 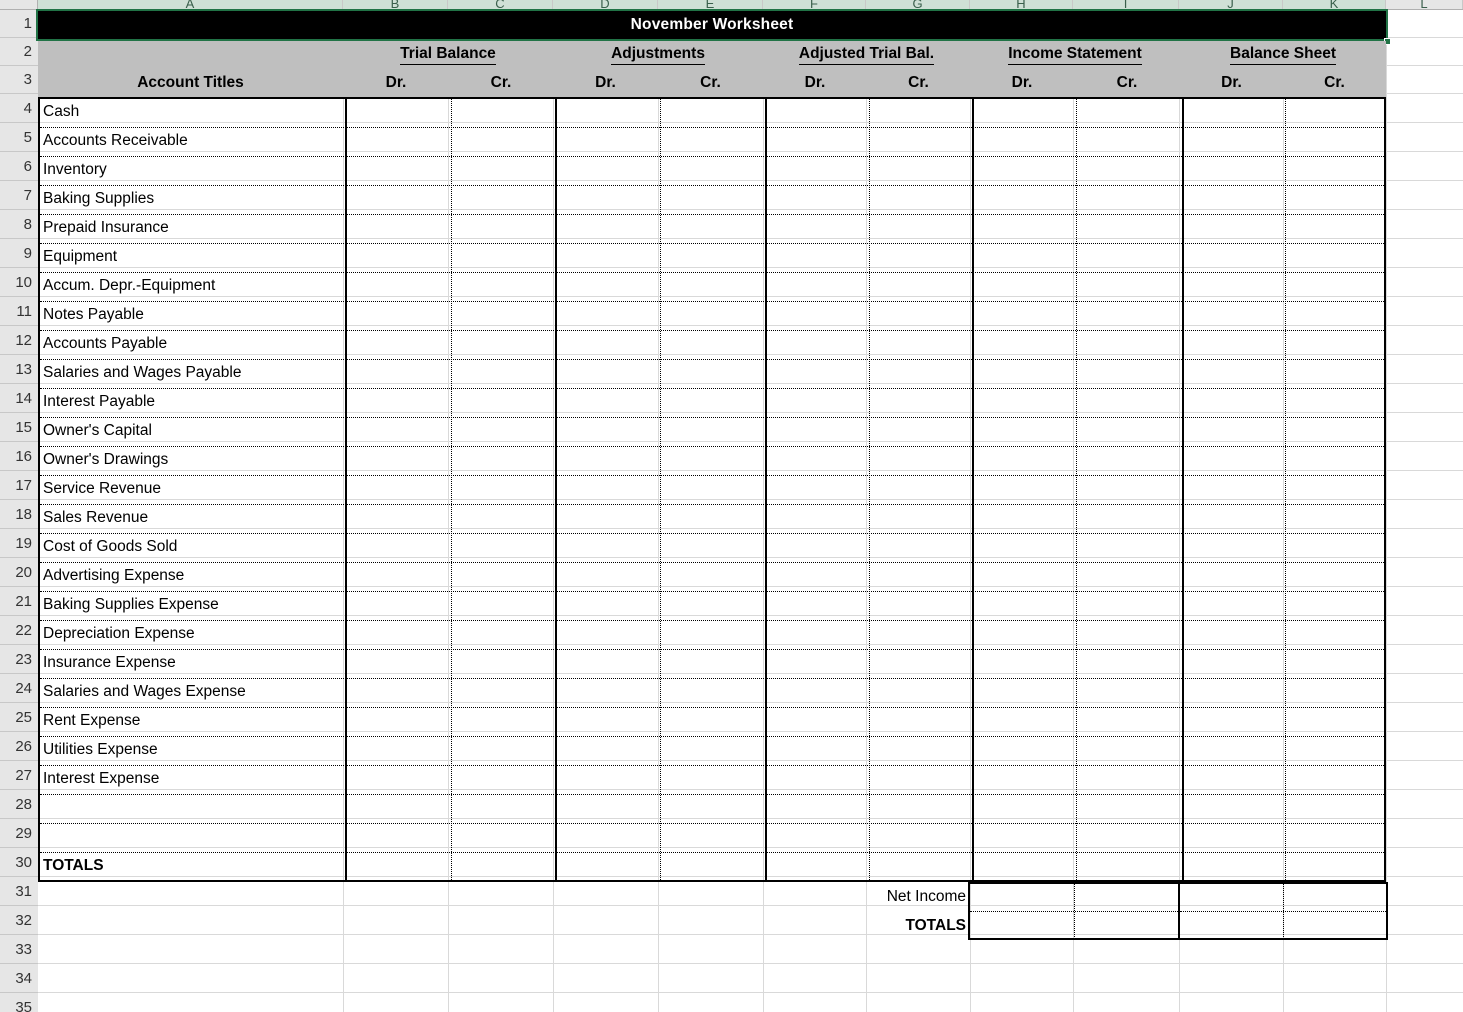 I want to click on worksheet-title-cell: November Worksheet, so click(x=712, y=25).